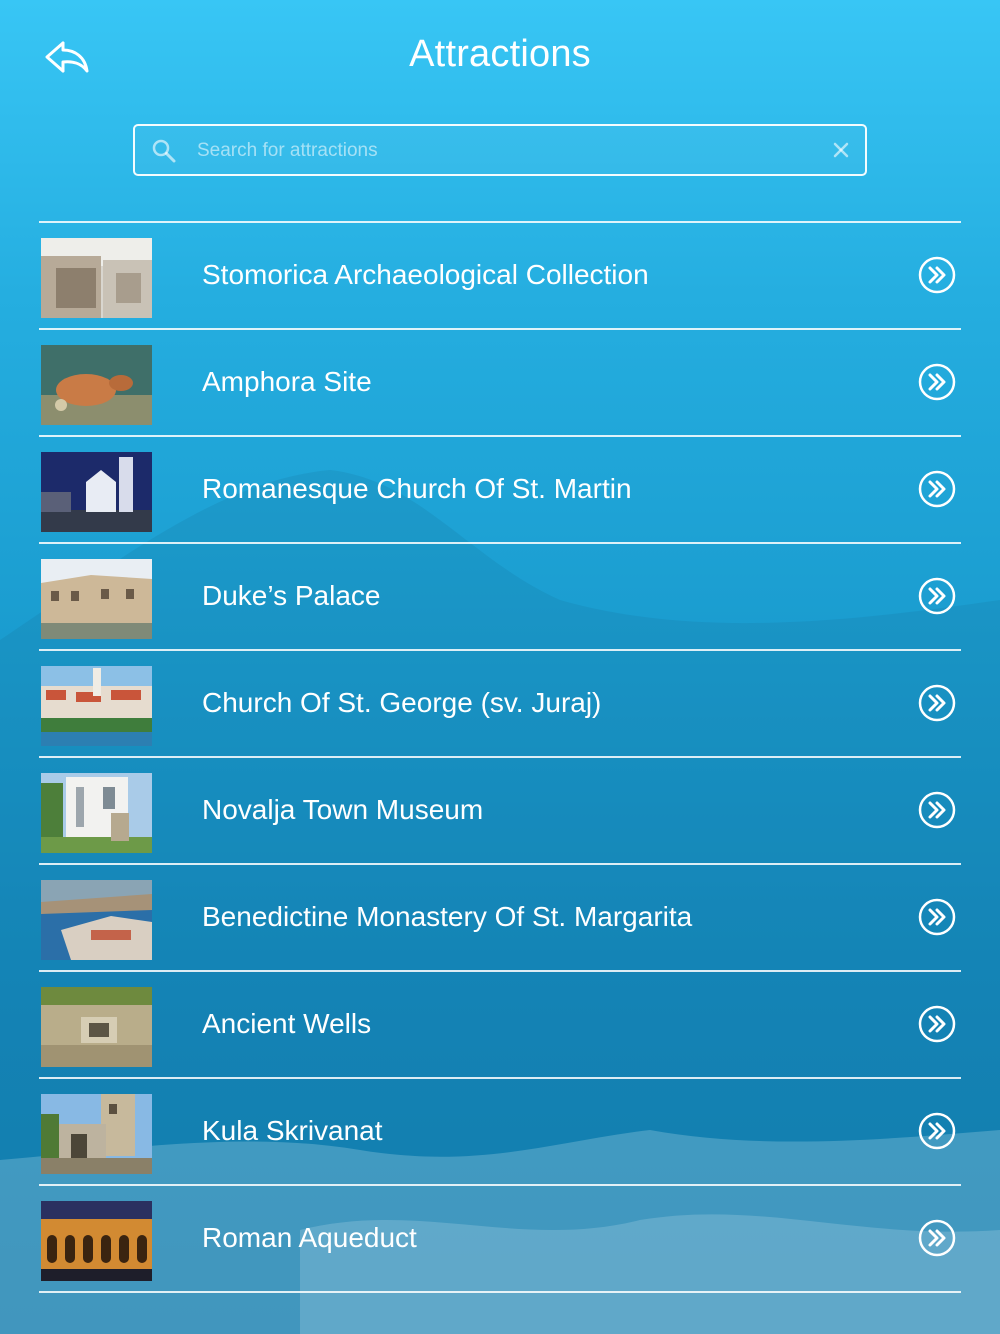 Image resolution: width=1000 pixels, height=1334 pixels. What do you see at coordinates (500, 1238) in the screenshot?
I see `list-item: Roman Aqueduct` at bounding box center [500, 1238].